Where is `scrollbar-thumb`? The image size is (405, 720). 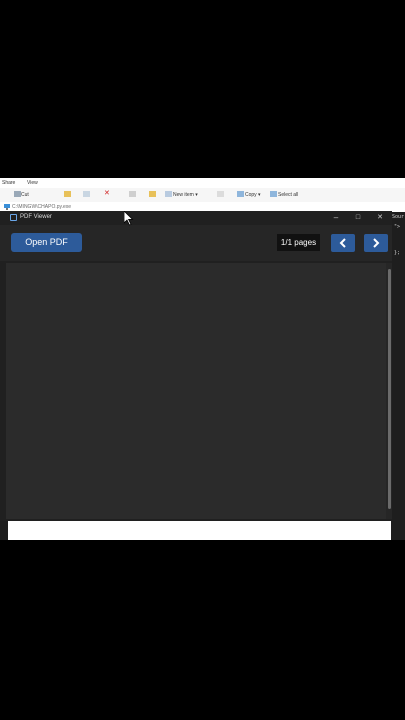
scrollbar-thumb is located at coordinates (389, 389).